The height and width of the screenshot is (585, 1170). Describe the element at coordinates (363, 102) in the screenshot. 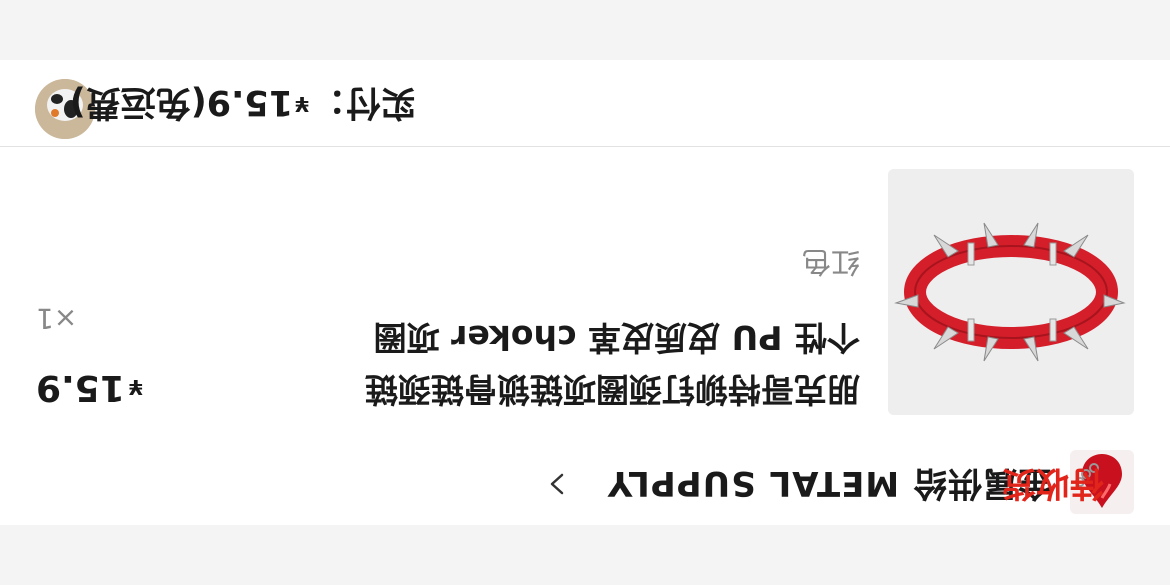

I see `payment-label: 实付：` at that location.